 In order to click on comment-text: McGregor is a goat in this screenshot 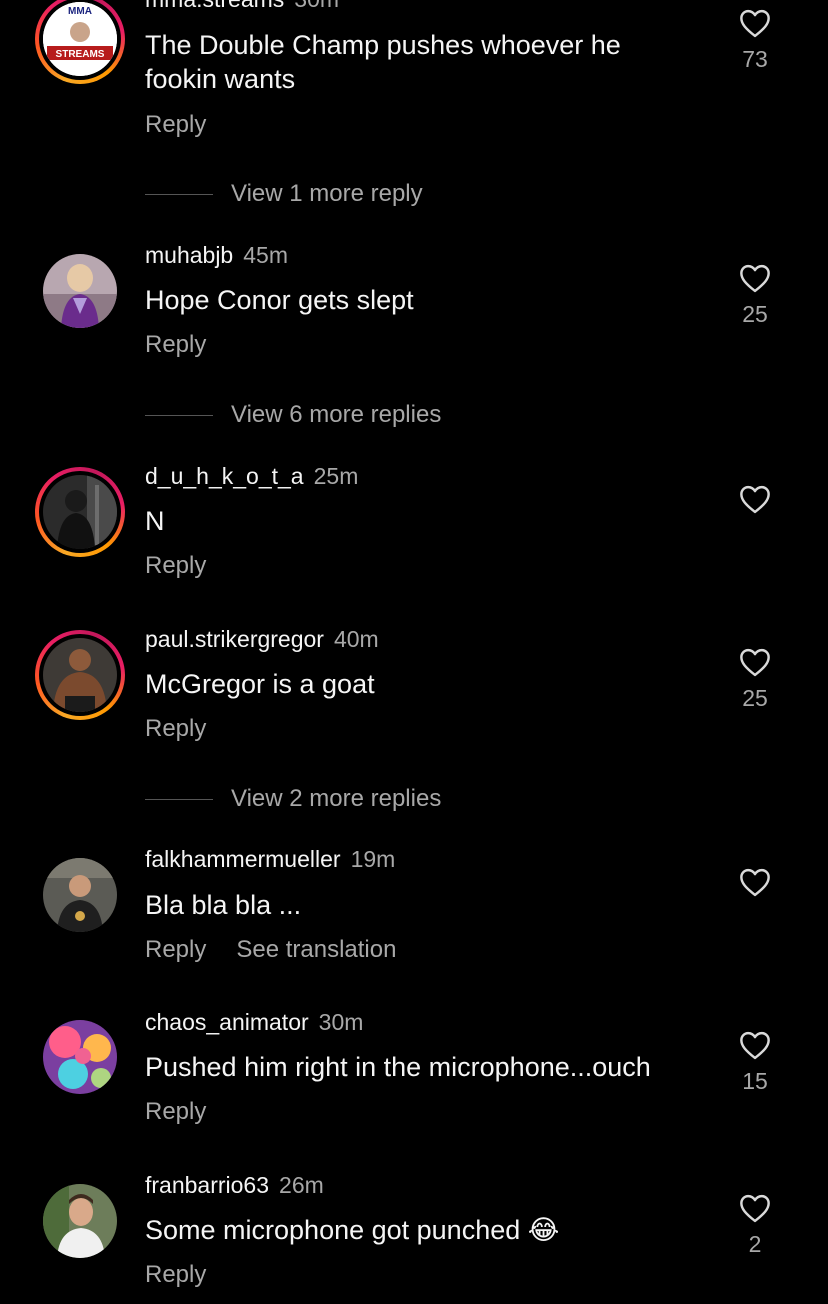, I will do `click(260, 684)`.